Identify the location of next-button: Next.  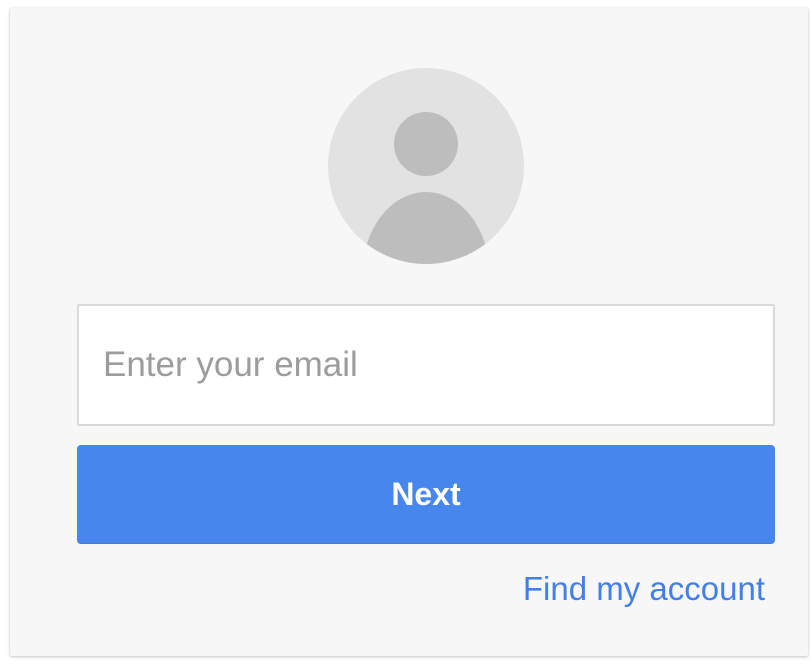
(426, 494).